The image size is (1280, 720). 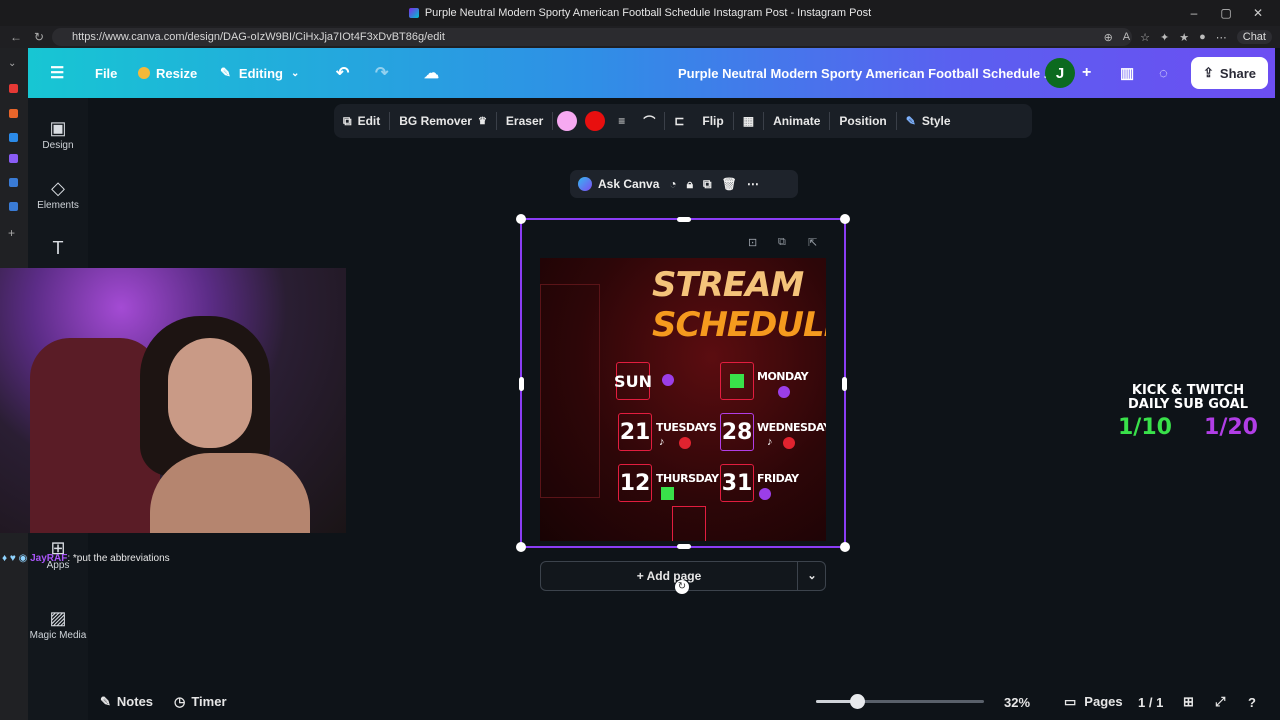 I want to click on zoom-icon: ⊕, so click(x=1108, y=37).